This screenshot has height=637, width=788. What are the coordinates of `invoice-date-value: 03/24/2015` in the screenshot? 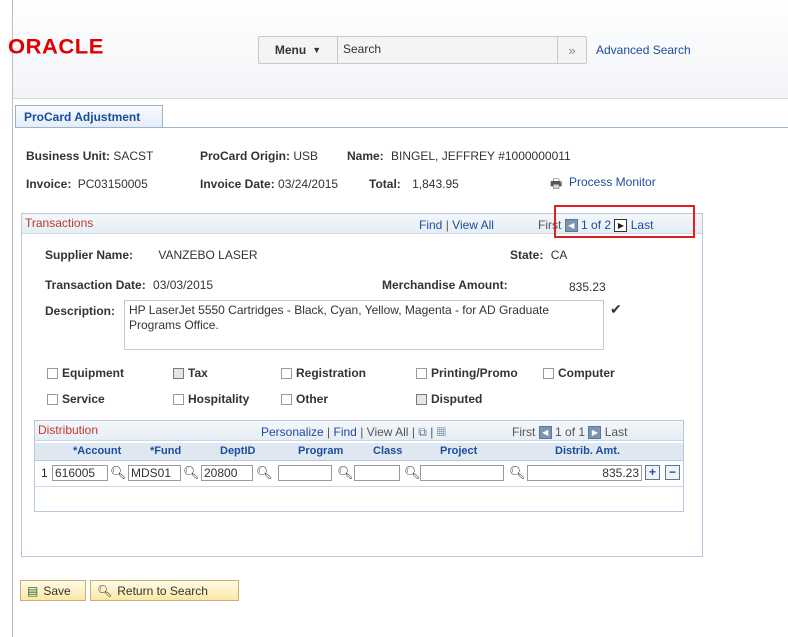 It's located at (308, 184).